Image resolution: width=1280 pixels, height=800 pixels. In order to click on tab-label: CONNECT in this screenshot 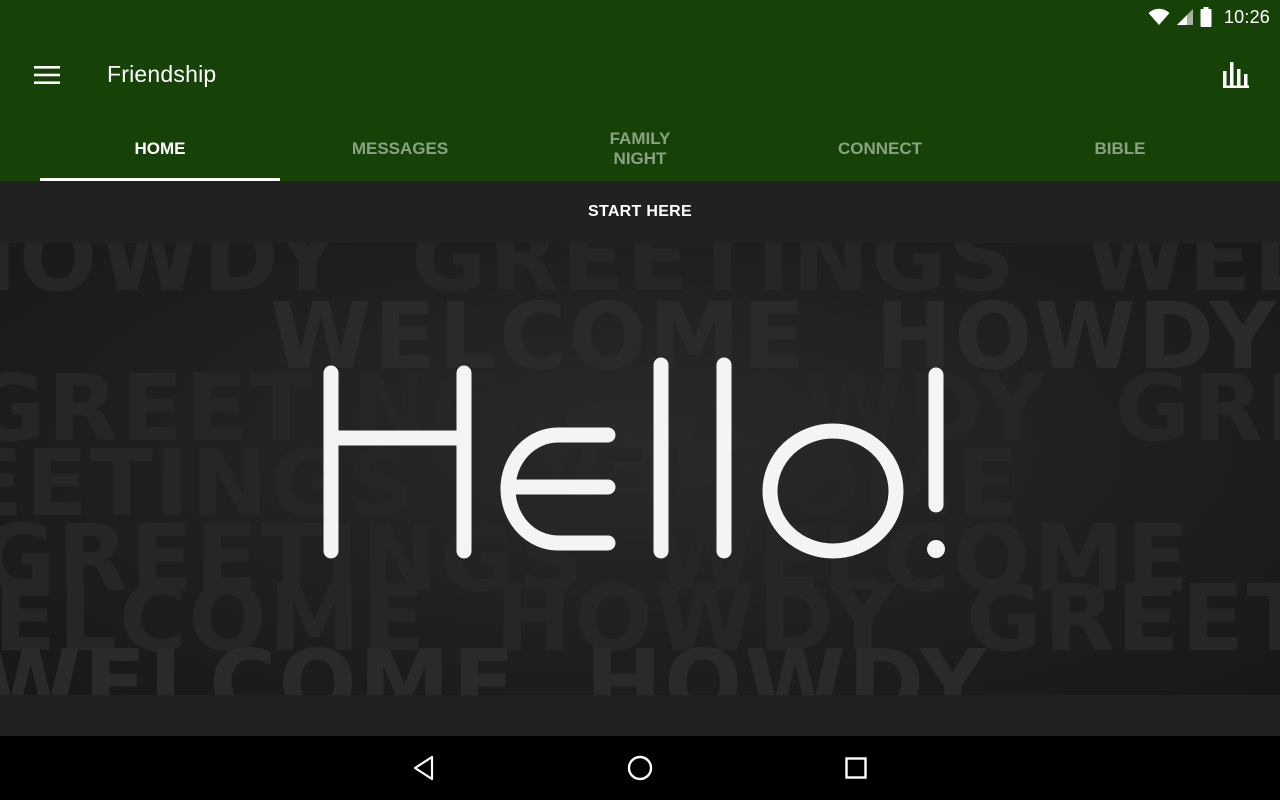, I will do `click(880, 148)`.